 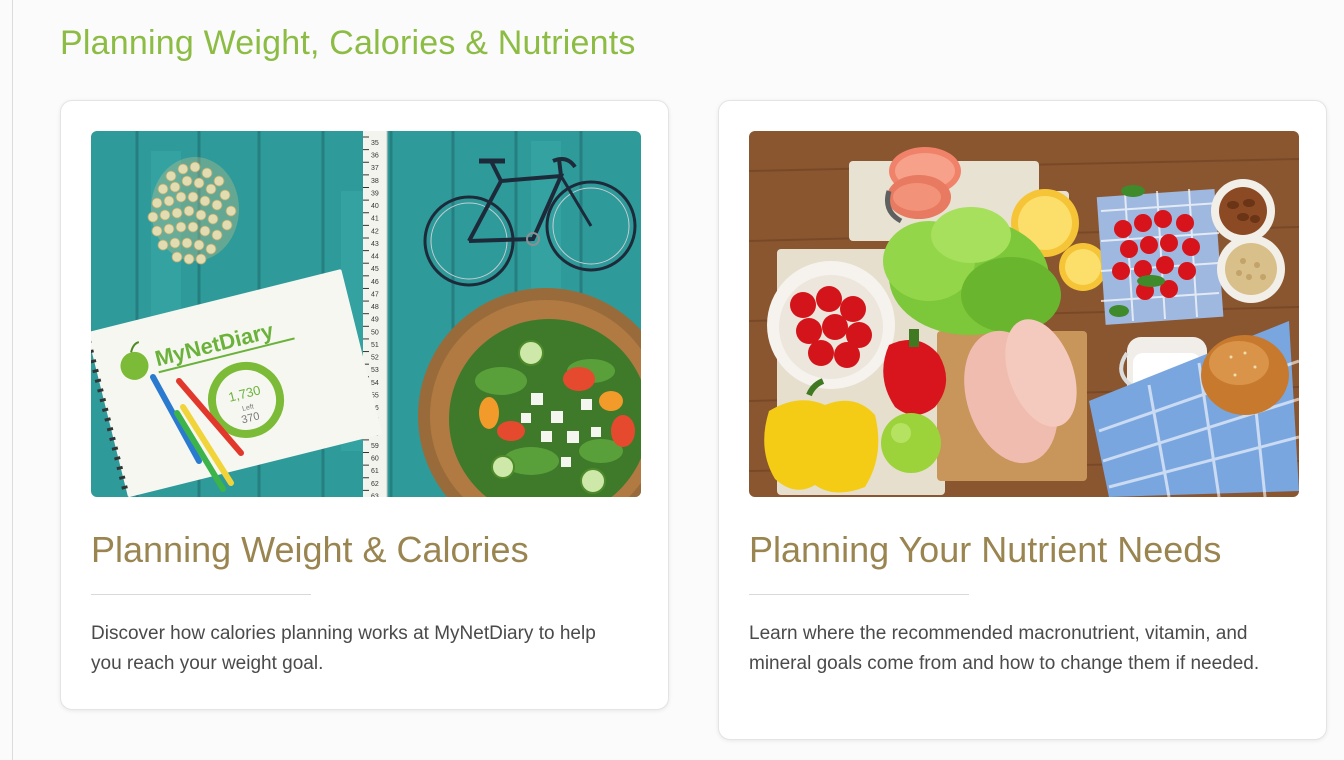 What do you see at coordinates (911, 443) in the screenshot?
I see `green-apple-illustration` at bounding box center [911, 443].